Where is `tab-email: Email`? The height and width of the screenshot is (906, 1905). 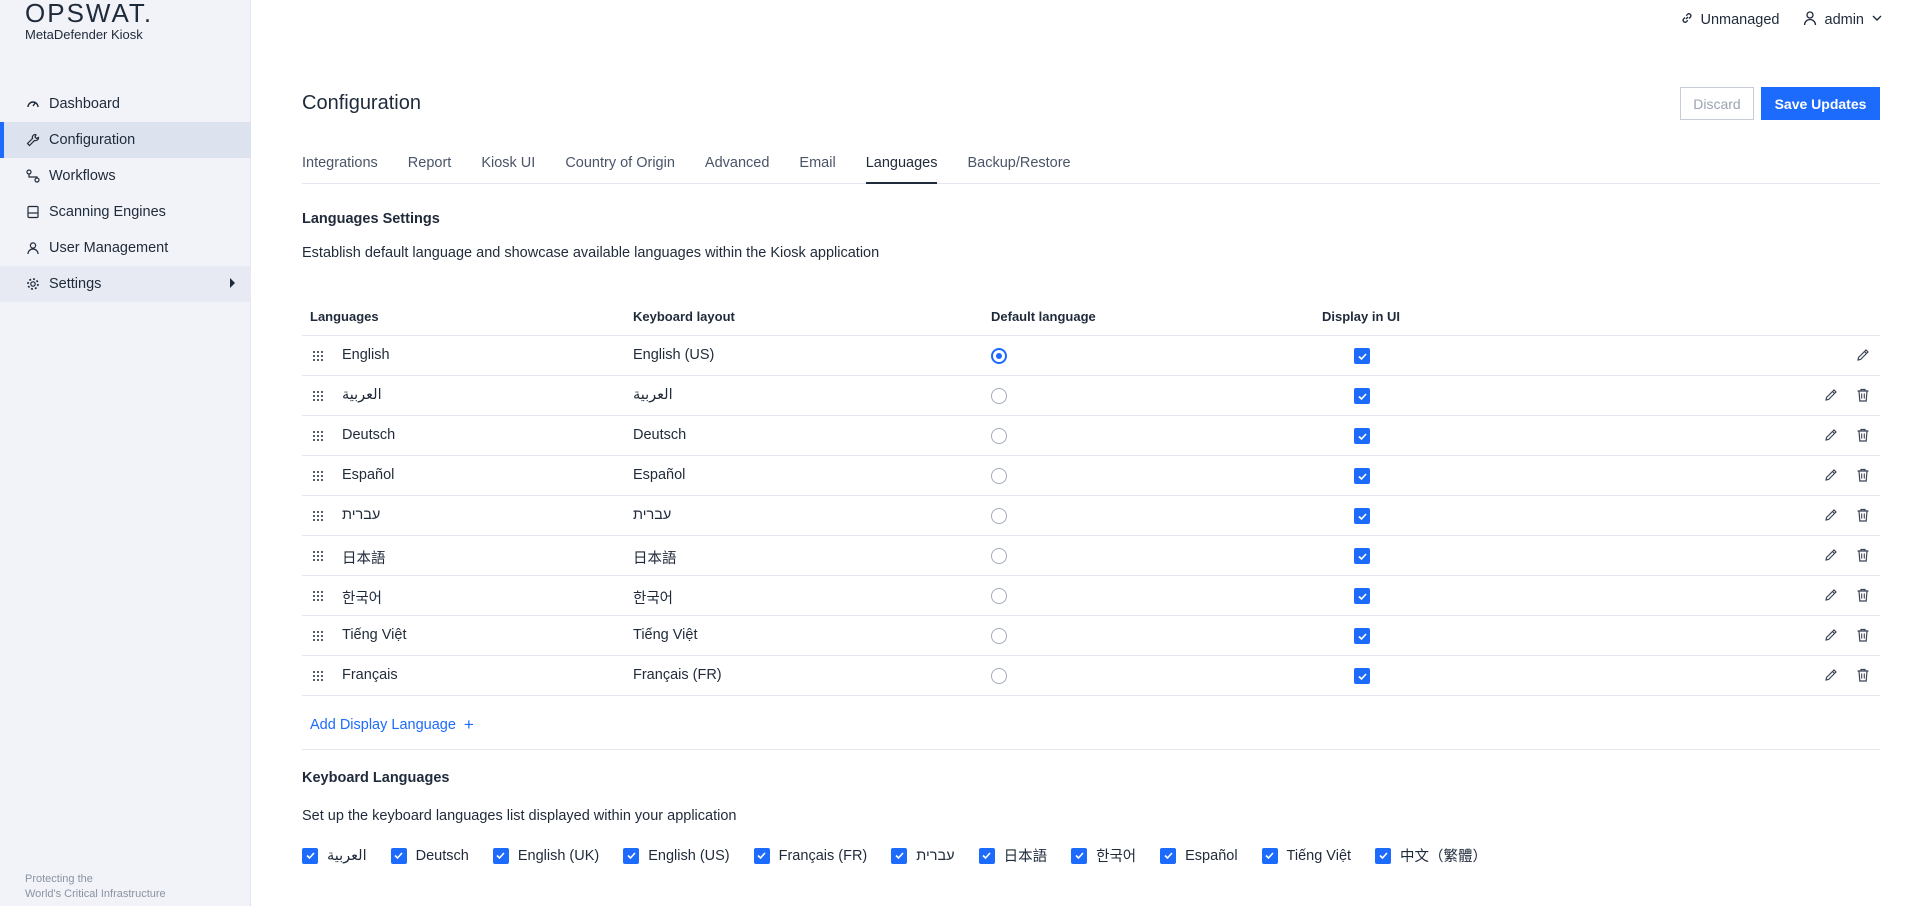
tab-email: Email is located at coordinates (817, 169).